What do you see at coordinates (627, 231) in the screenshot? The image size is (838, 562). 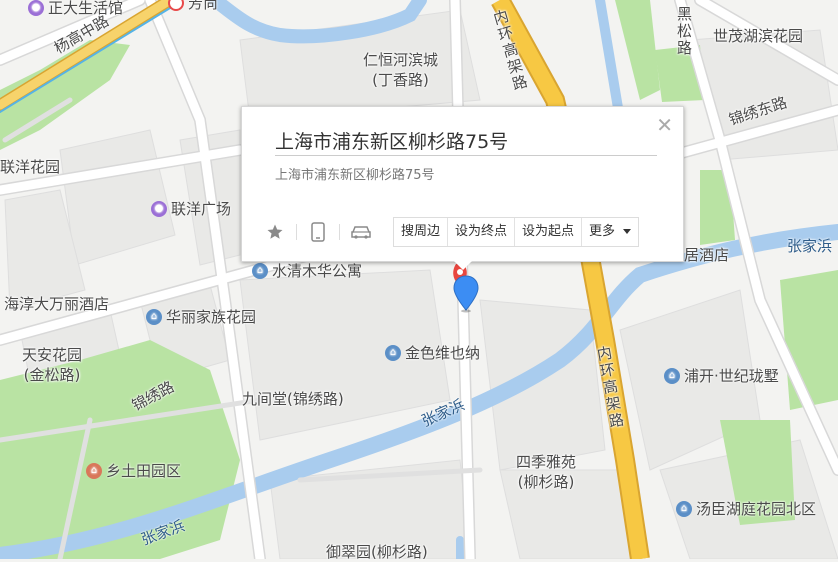 I see `dropdown-caret-icon` at bounding box center [627, 231].